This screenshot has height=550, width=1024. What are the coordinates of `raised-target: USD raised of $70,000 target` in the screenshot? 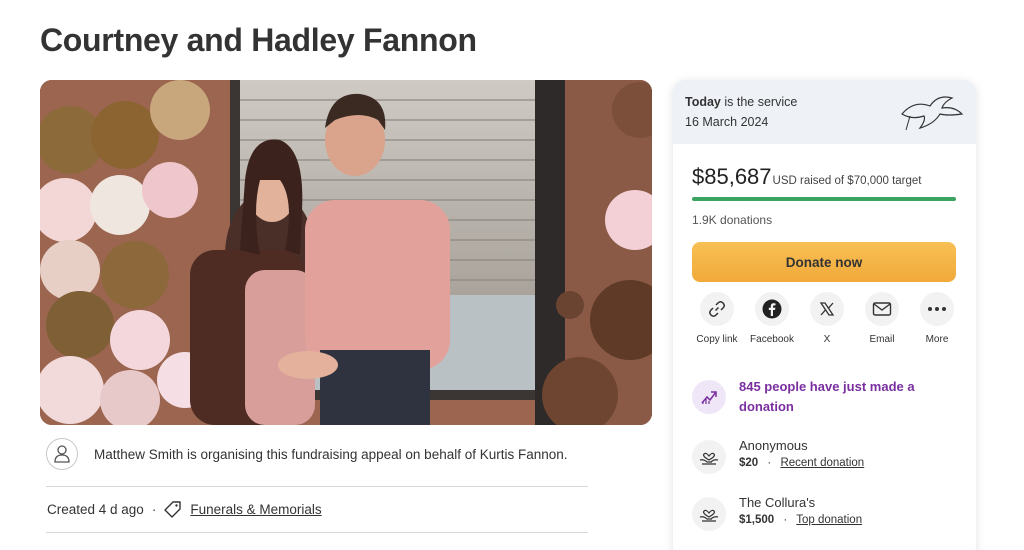 It's located at (847, 181).